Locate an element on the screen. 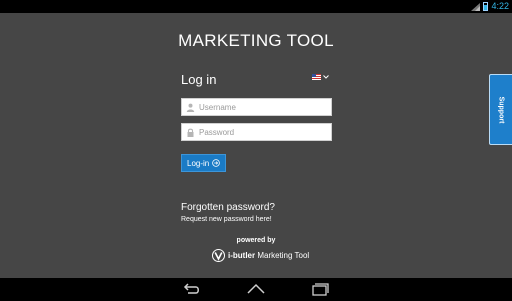 The width and height of the screenshot is (512, 301). login-button-label: Log-in is located at coordinates (198, 163).